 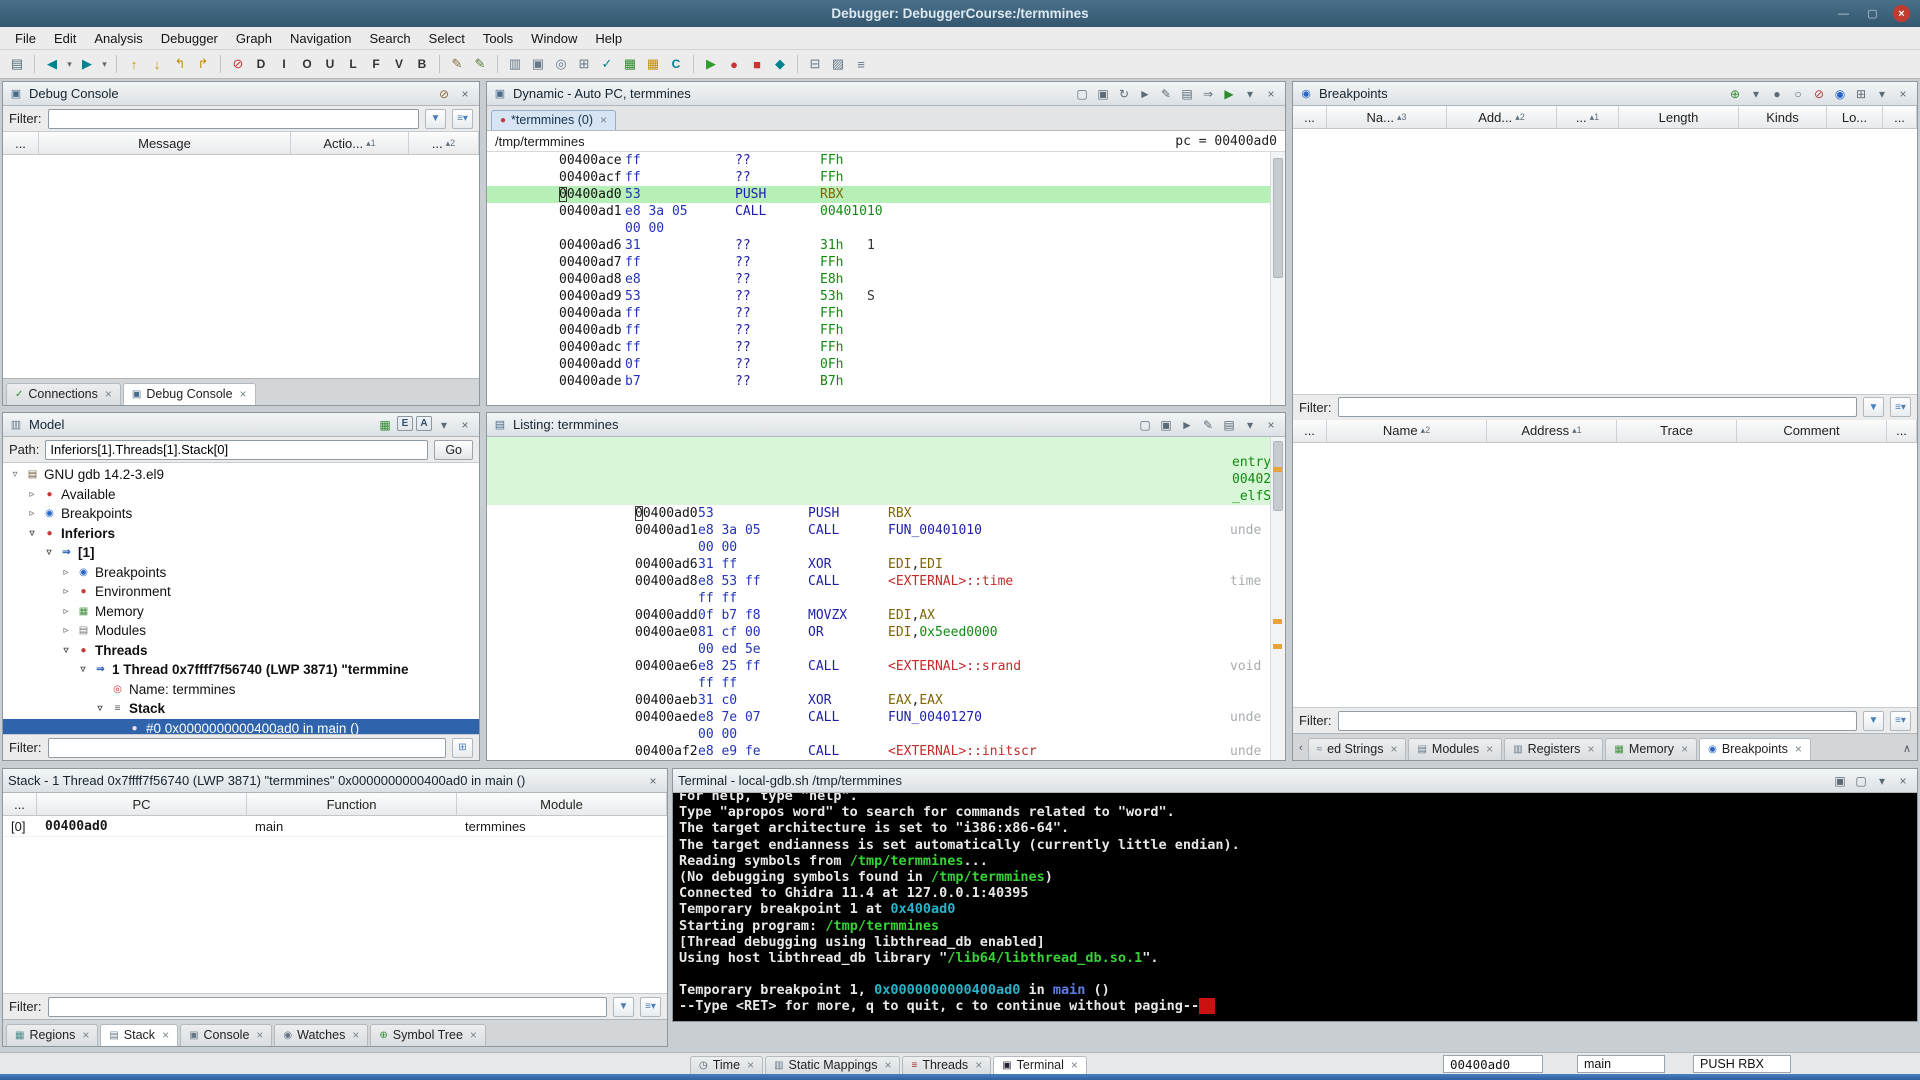 I want to click on disassembly-row: 00400ade b7?? B7h, so click(x=886, y=381).